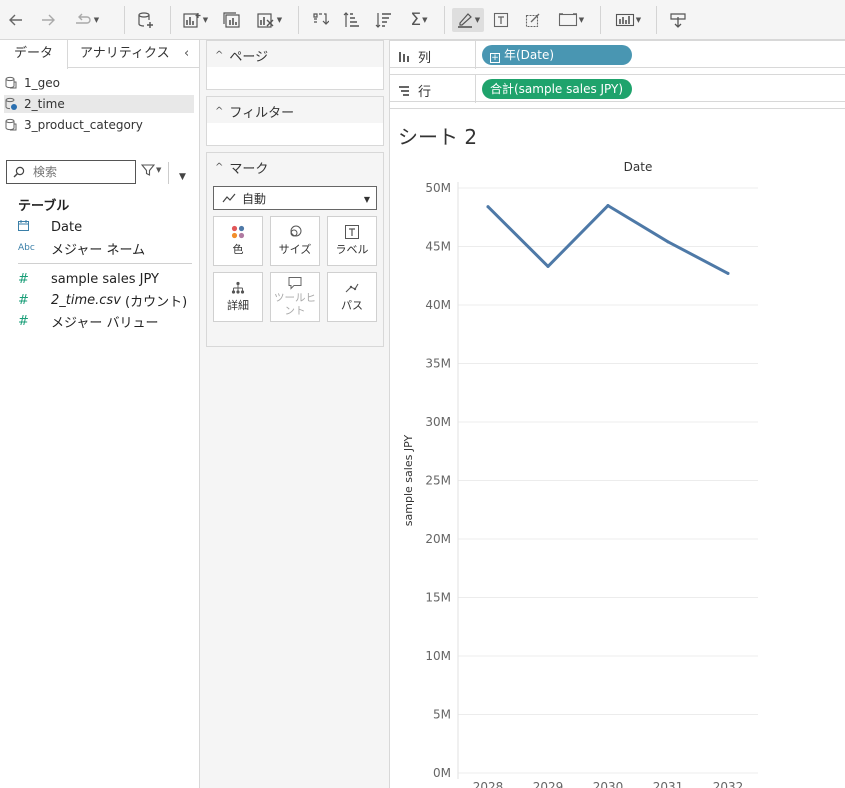 This screenshot has height=788, width=845. Describe the element at coordinates (34, 54) in the screenshot. I see `tab-data: データ` at that location.